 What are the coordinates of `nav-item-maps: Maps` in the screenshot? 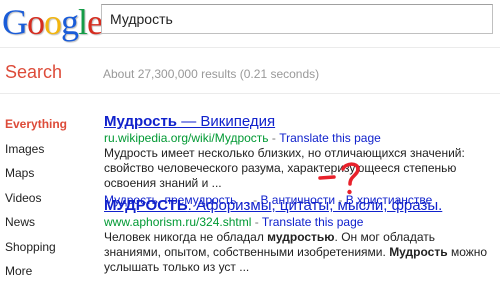 It's located at (36, 177).